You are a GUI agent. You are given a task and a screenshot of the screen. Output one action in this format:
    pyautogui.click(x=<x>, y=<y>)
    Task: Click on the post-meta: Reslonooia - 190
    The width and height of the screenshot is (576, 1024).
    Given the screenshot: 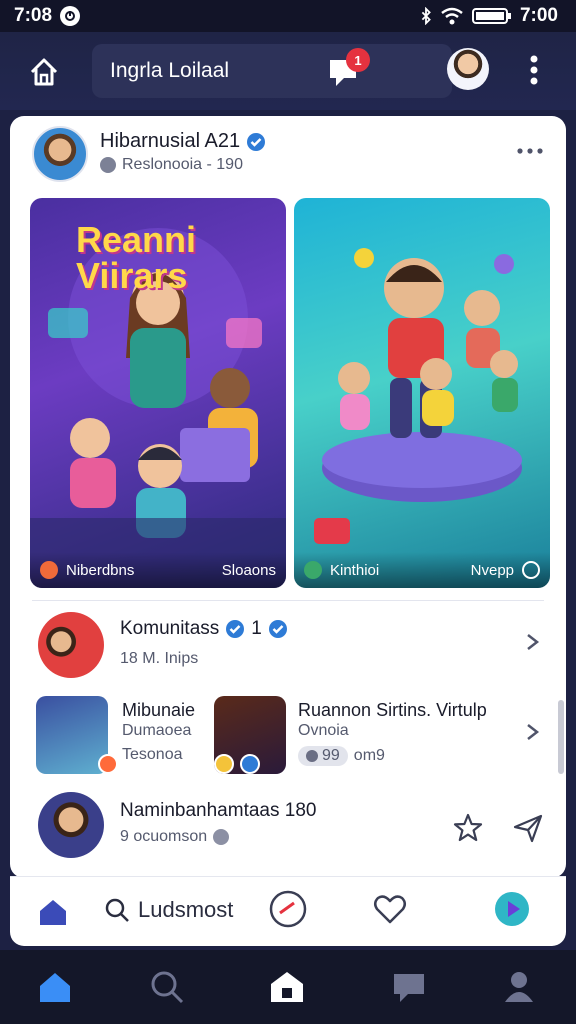 What is the action you would take?
    pyautogui.click(x=171, y=165)
    